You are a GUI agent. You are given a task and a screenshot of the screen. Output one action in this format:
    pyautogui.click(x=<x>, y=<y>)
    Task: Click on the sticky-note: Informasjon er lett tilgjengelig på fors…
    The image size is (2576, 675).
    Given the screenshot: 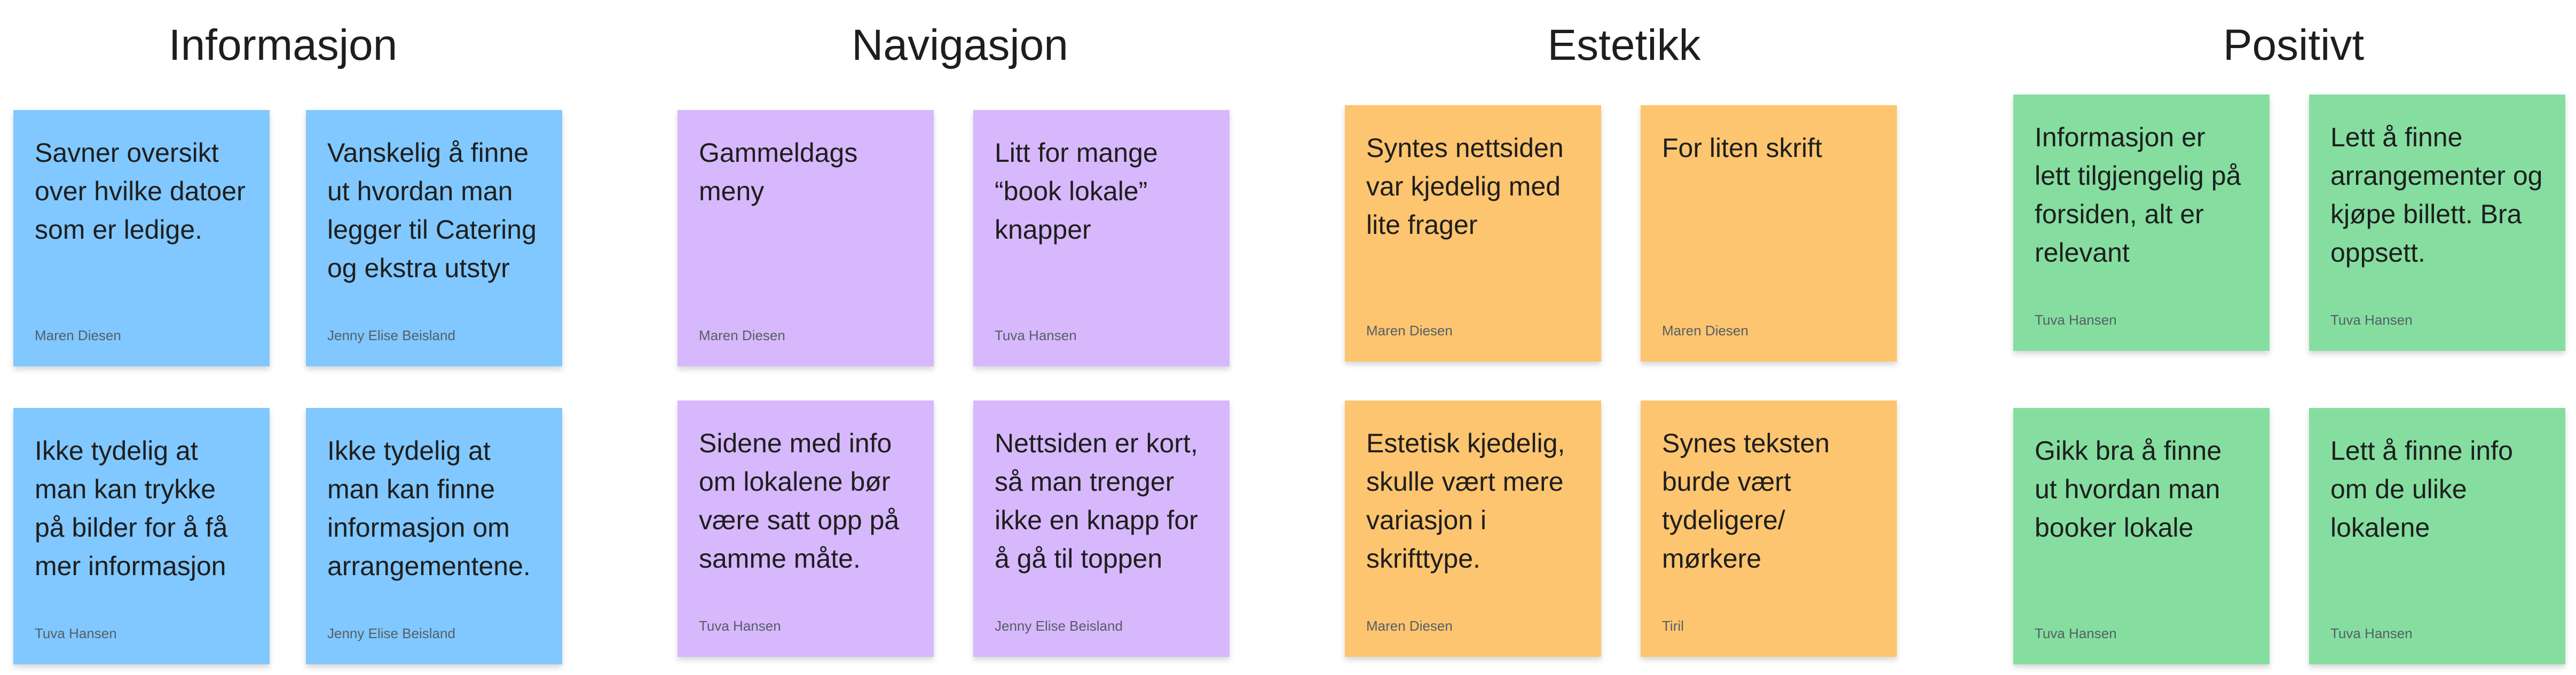 What is the action you would take?
    pyautogui.click(x=2141, y=223)
    